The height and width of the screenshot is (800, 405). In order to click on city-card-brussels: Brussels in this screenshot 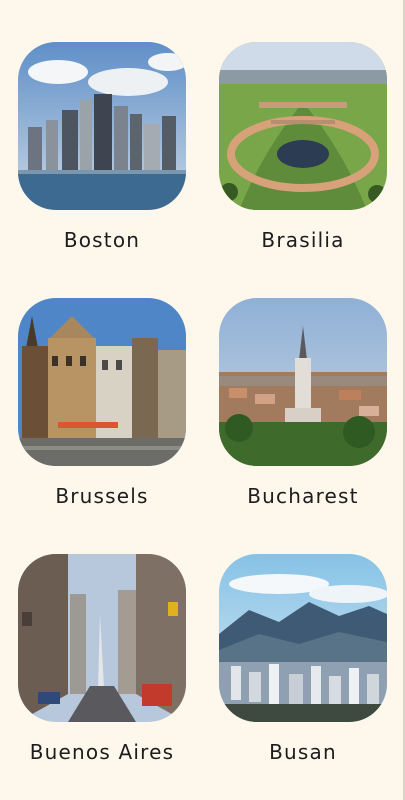, I will do `click(102, 418)`.